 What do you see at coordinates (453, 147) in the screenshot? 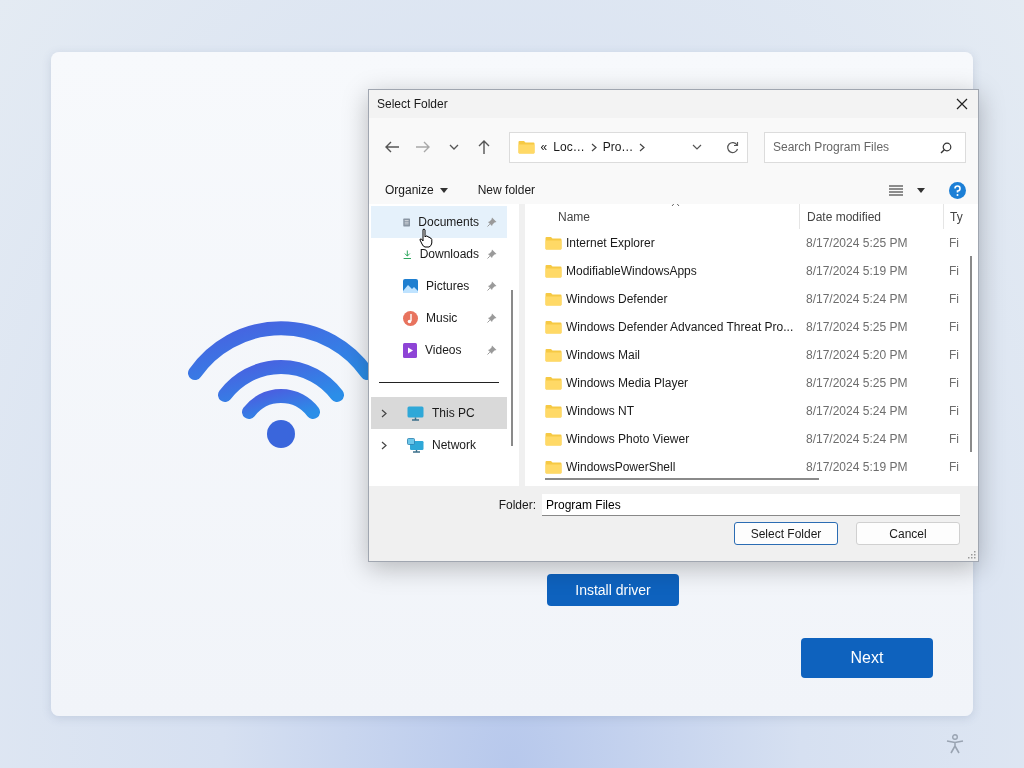
I see `chevron-down-icon` at bounding box center [453, 147].